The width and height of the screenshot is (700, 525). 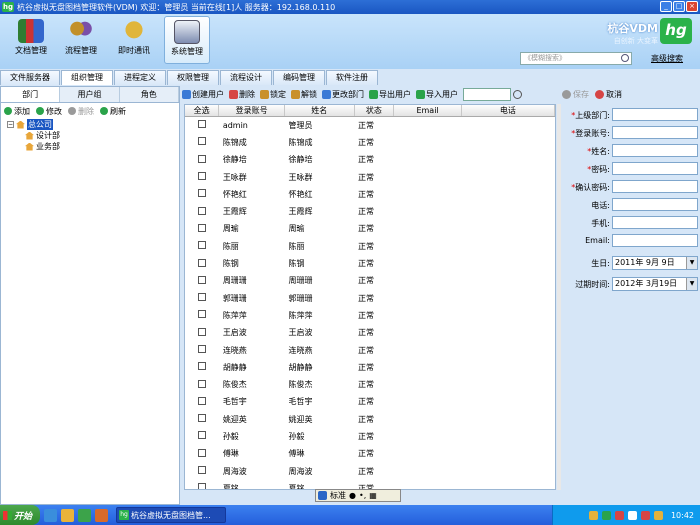 I want to click on 删除-button: 删除, so click(x=81, y=111).